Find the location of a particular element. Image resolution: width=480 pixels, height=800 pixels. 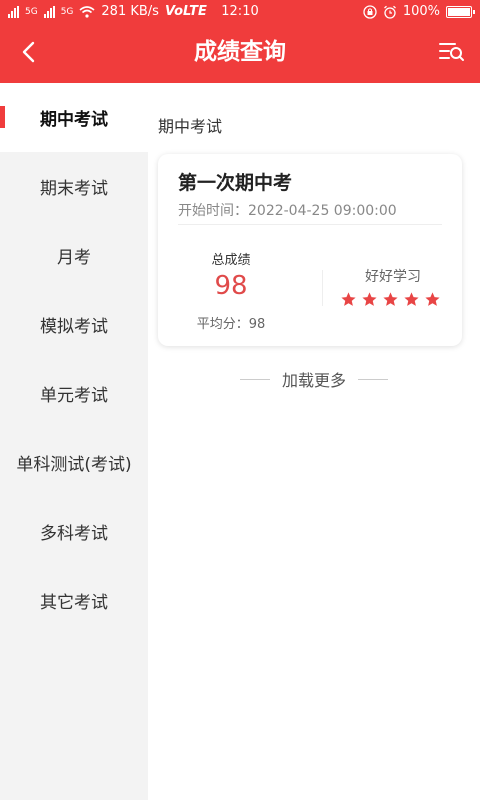

card-divider is located at coordinates (310, 224).